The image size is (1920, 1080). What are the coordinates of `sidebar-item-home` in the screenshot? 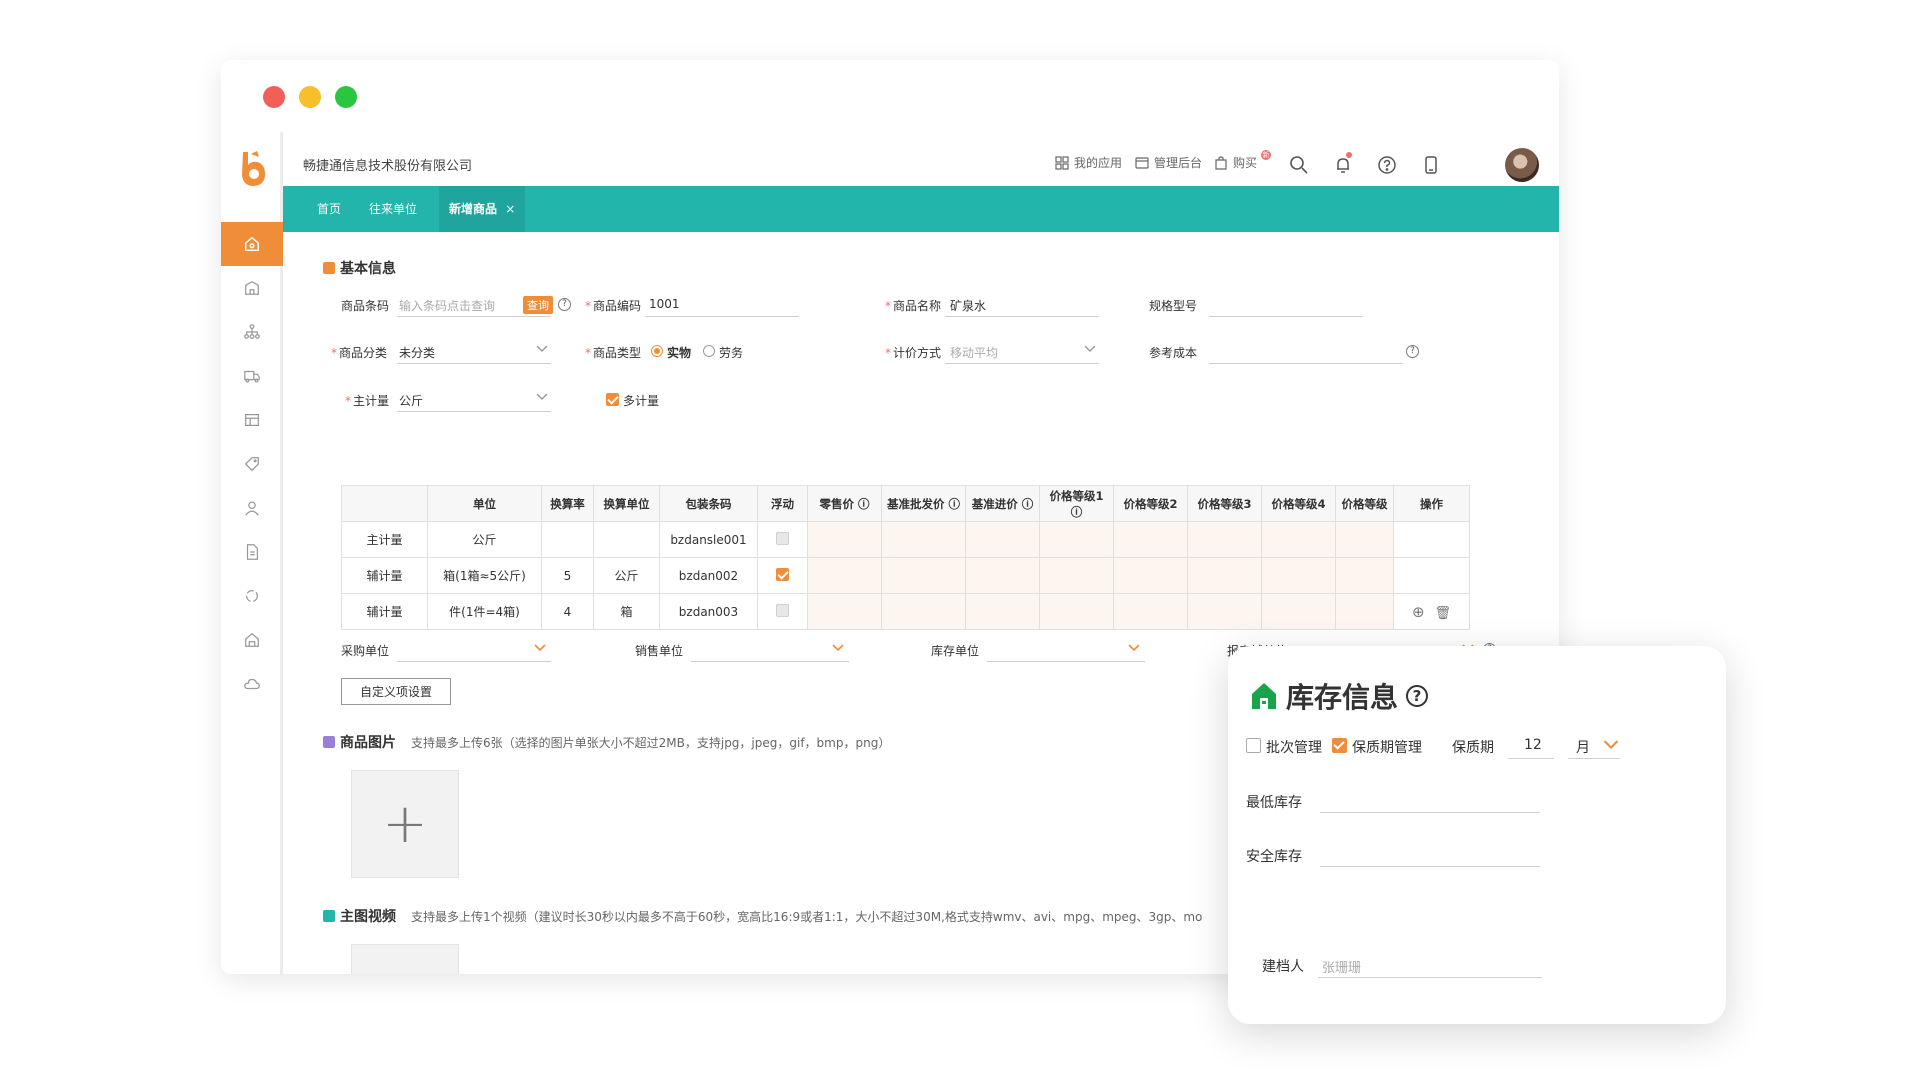 It's located at (252, 244).